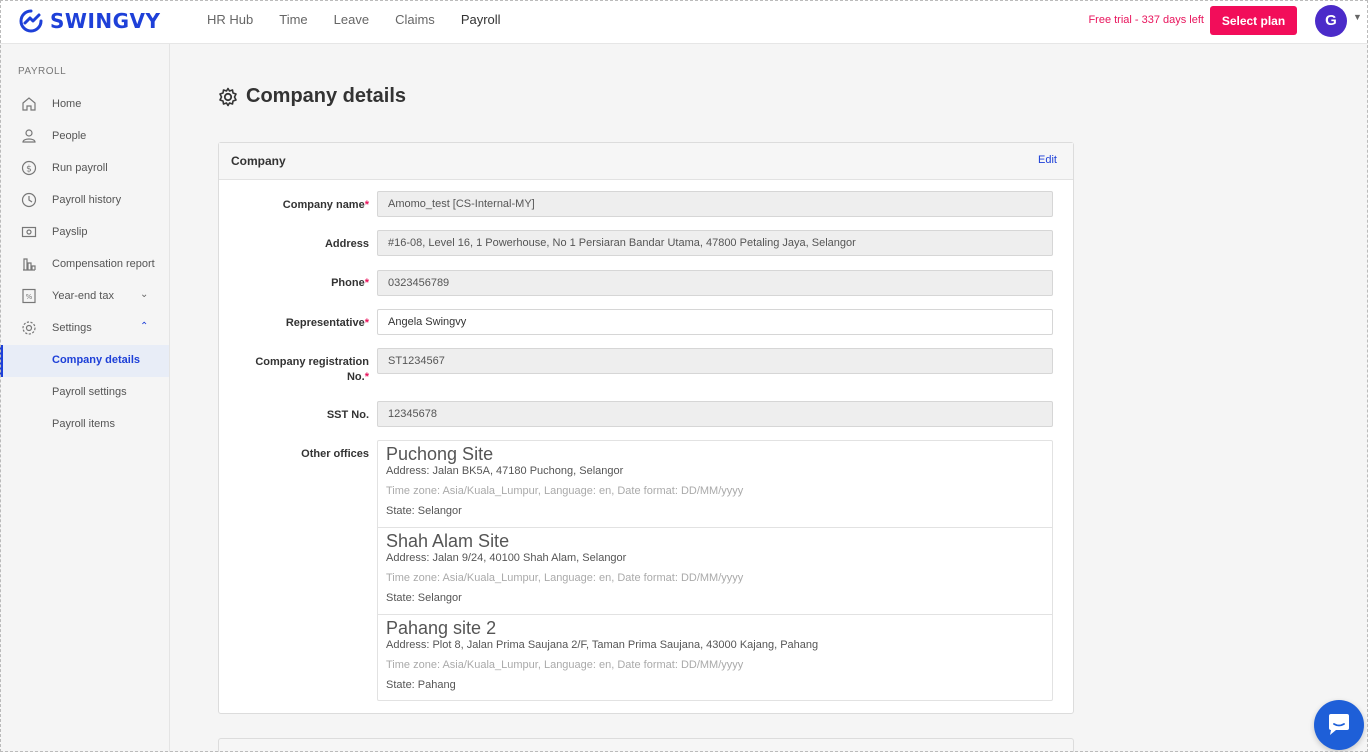  I want to click on company-name-label: Company name*, so click(294, 205).